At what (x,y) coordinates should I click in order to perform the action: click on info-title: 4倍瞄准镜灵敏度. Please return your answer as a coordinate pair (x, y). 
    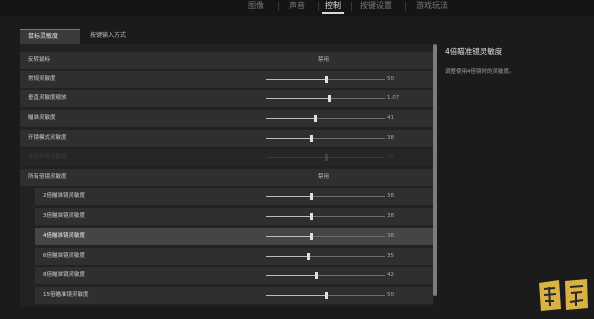
    Looking at the image, I should click on (474, 51).